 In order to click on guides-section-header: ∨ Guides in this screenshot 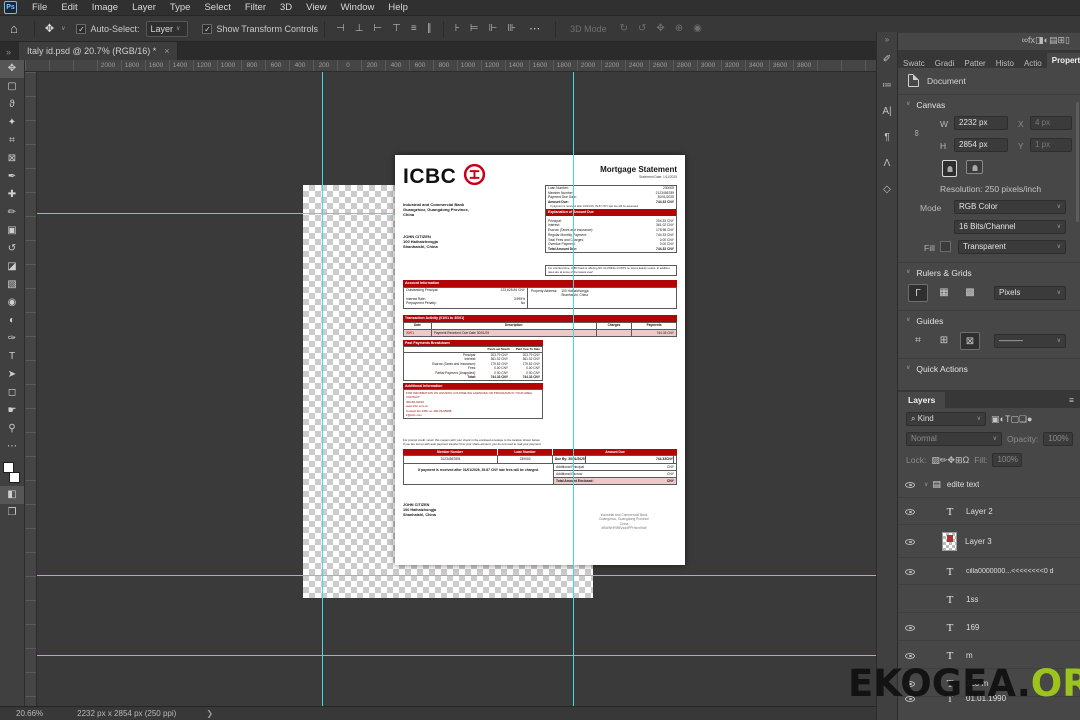, I will do `click(924, 321)`.